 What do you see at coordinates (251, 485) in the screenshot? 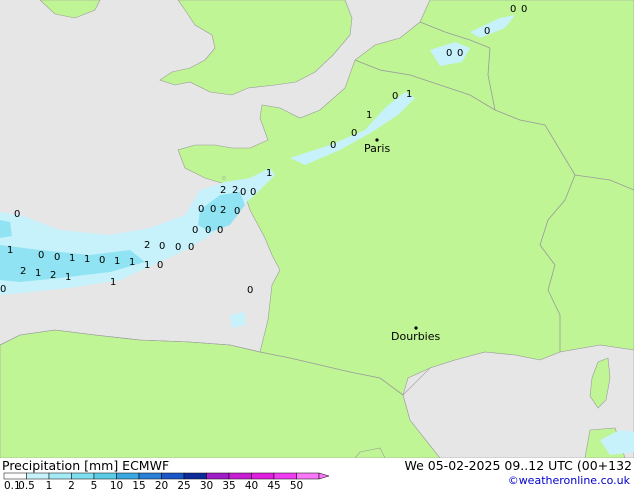
I see `legend-label: 40` at bounding box center [251, 485].